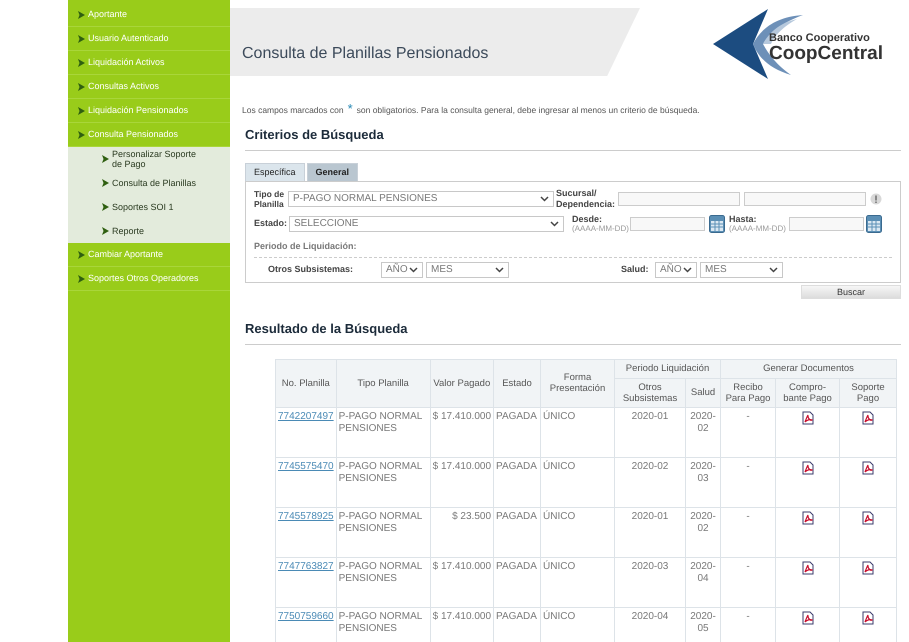 This screenshot has height=642, width=909. What do you see at coordinates (703, 582) in the screenshot?
I see `table-cell: 2020-04` at bounding box center [703, 582].